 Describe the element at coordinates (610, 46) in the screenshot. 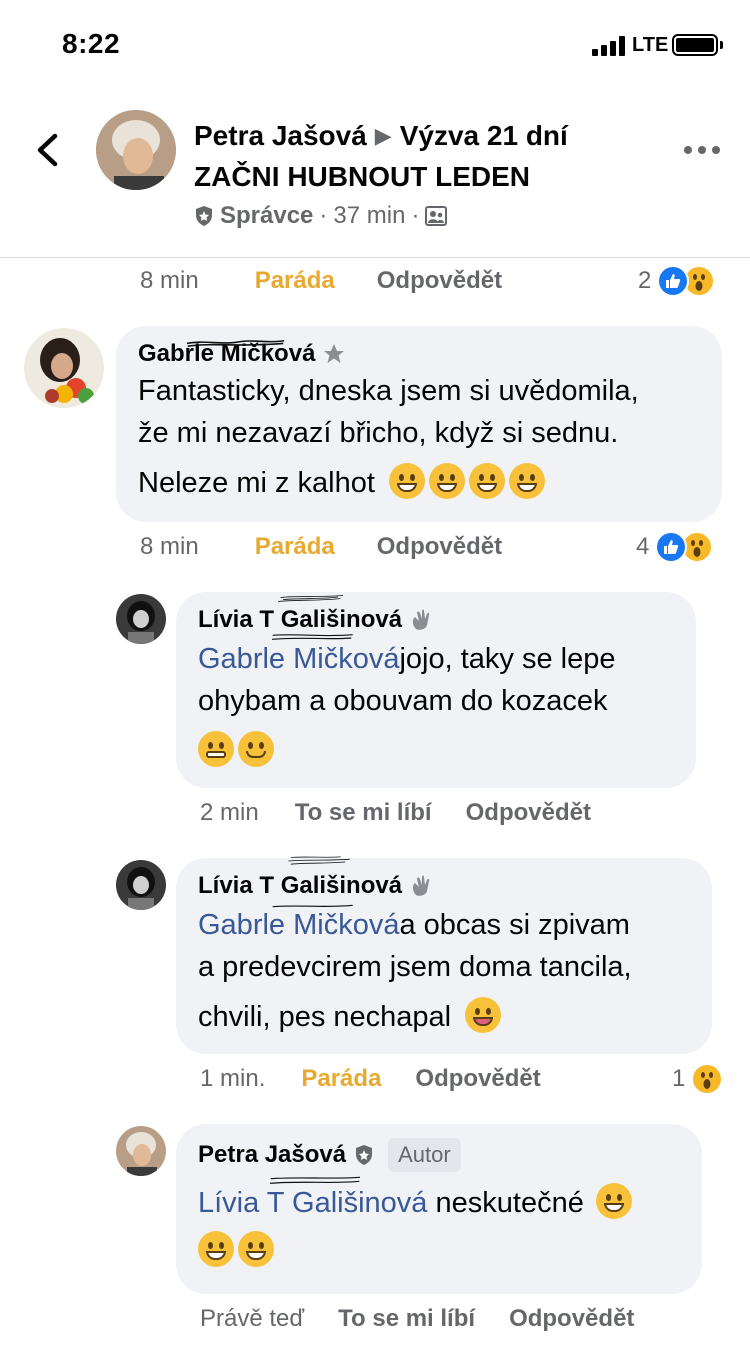

I see `signal-icon` at that location.